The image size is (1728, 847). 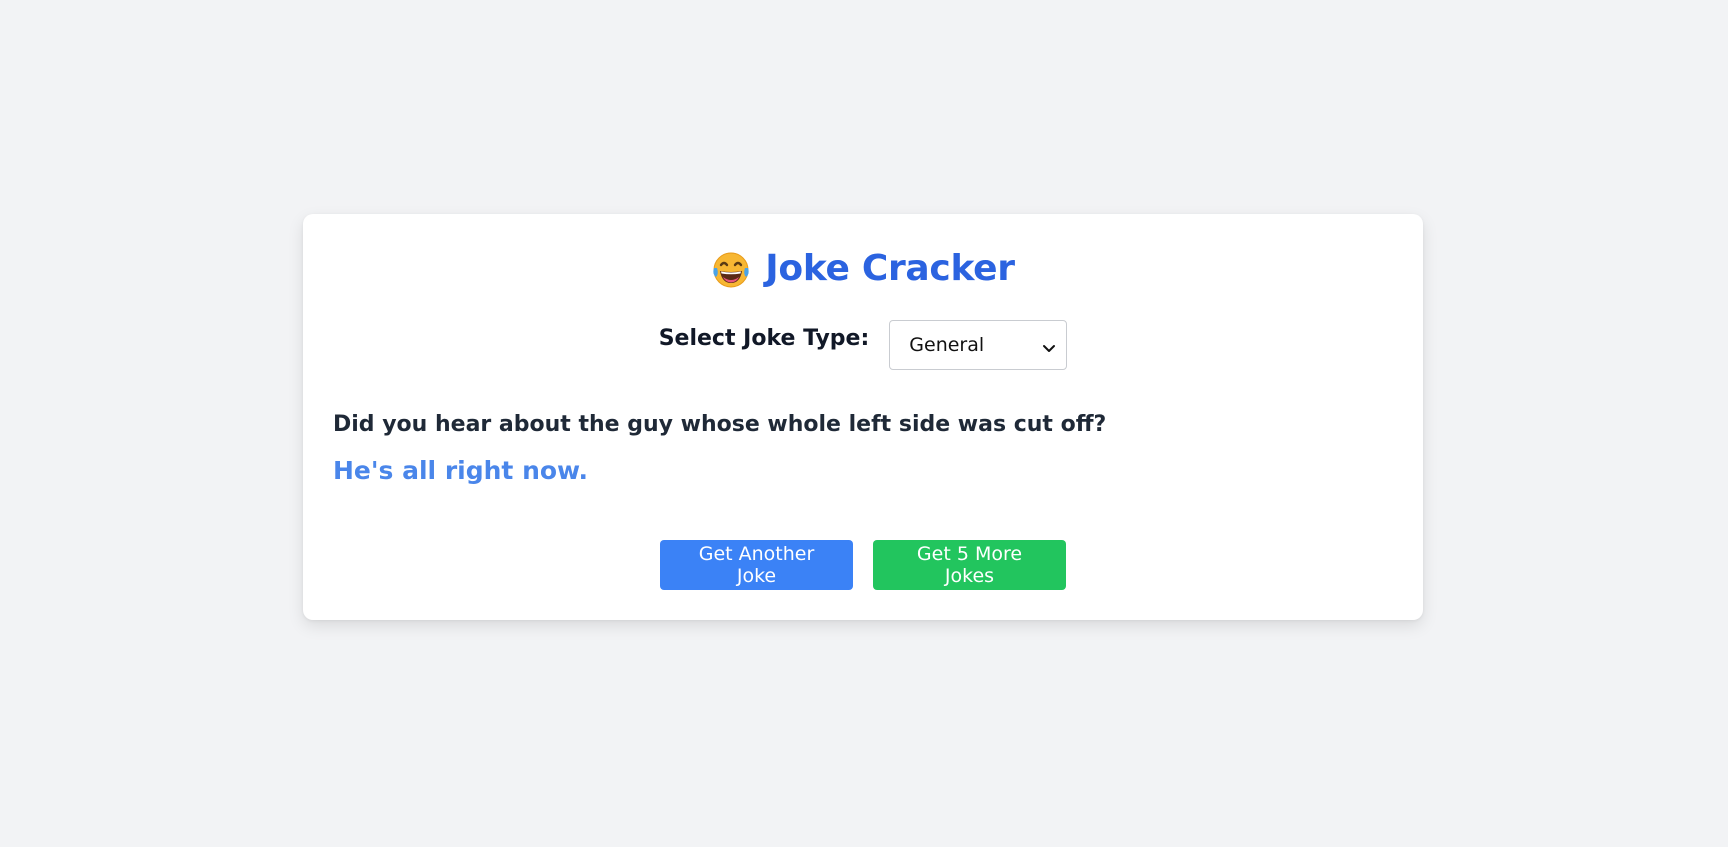 I want to click on chevron-down-icon, so click(x=1049, y=345).